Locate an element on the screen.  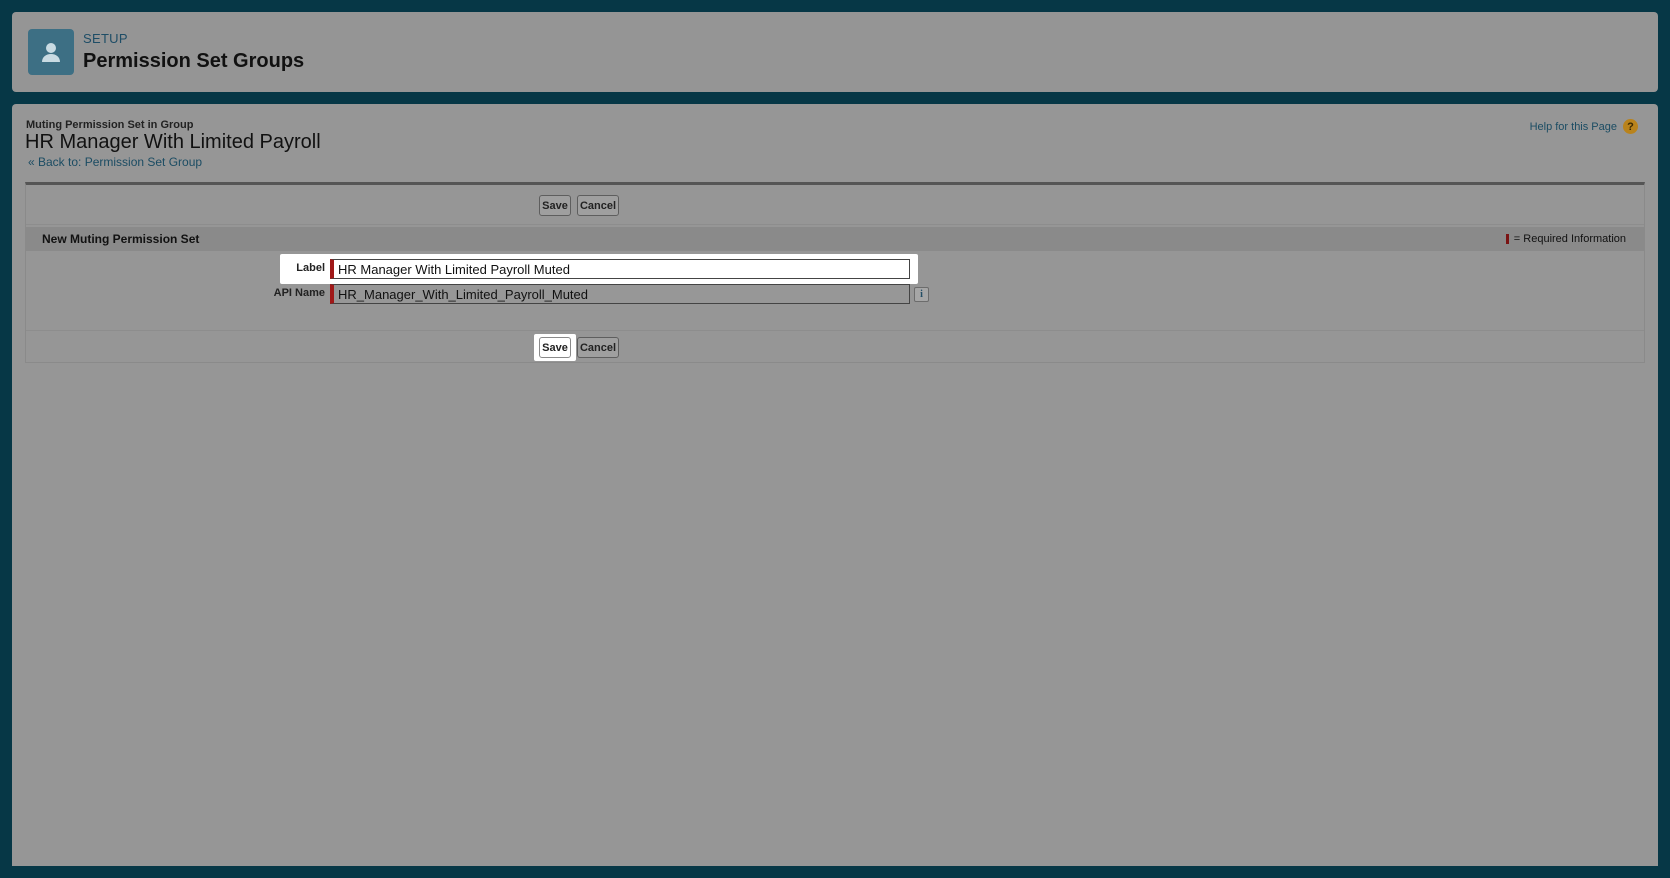
cancel-button-bottom: Cancel is located at coordinates (598, 347).